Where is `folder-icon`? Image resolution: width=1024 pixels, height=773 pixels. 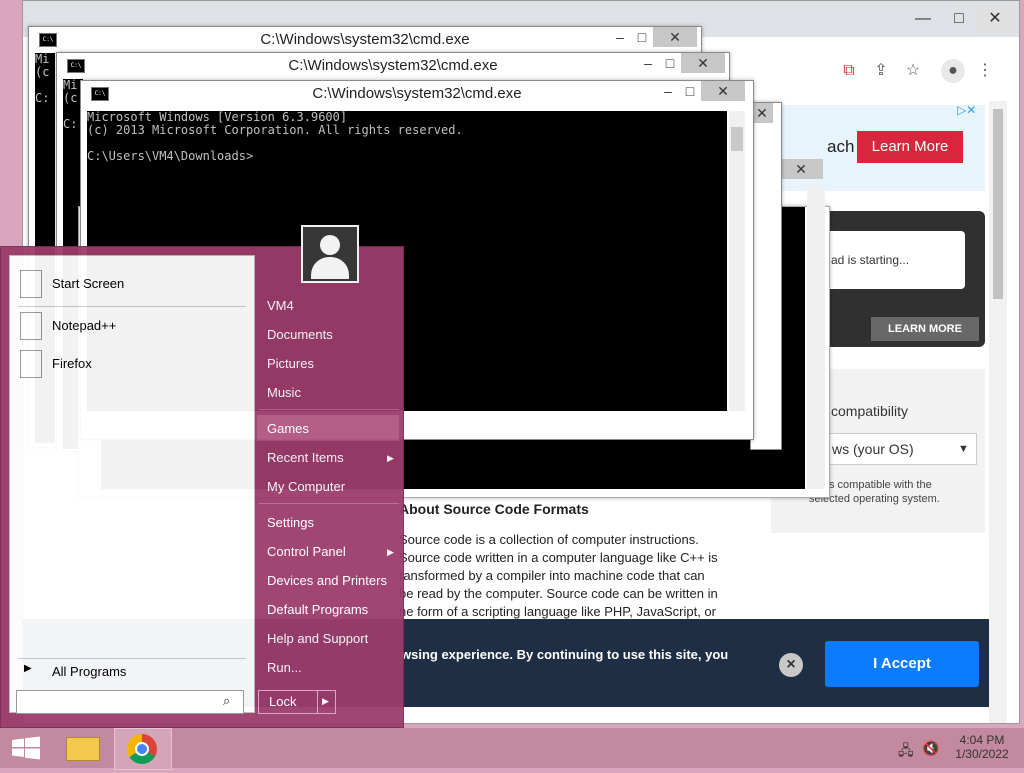 folder-icon is located at coordinates (83, 749).